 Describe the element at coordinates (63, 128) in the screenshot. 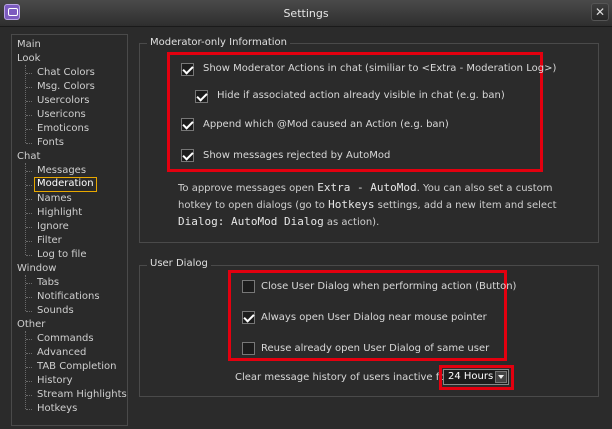

I see `nav-item-emoticons: Emoticons` at that location.